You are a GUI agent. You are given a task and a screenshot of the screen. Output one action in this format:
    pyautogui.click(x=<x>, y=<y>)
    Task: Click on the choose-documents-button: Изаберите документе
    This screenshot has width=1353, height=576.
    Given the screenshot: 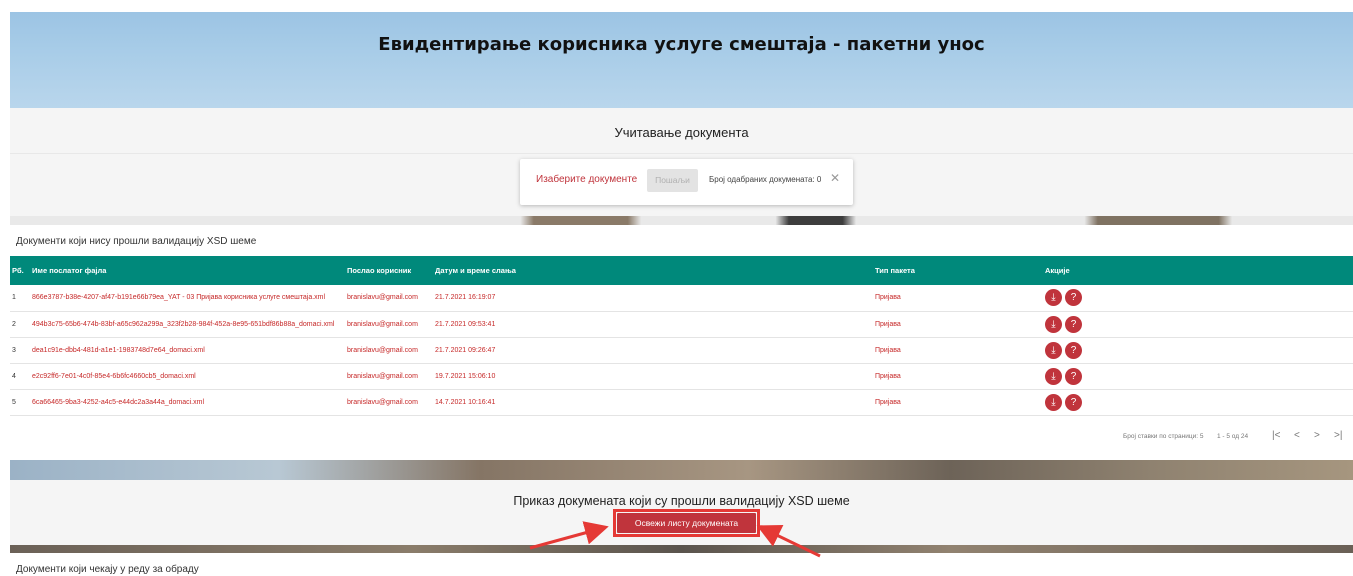 What is the action you would take?
    pyautogui.click(x=586, y=179)
    